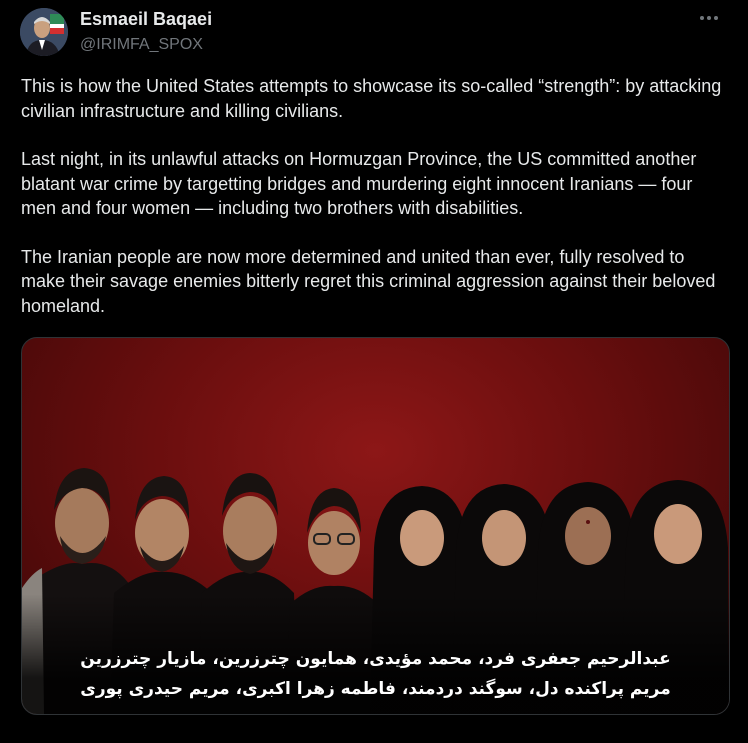 The width and height of the screenshot is (748, 743). Describe the element at coordinates (146, 19) in the screenshot. I see `author-name: Esmaeil Baqaei` at that location.